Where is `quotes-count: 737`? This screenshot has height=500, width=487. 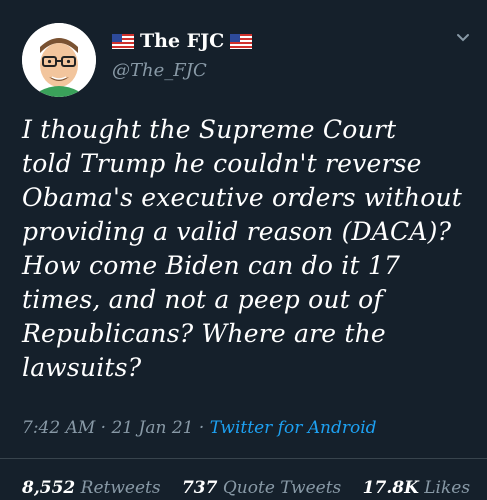 quotes-count: 737 is located at coordinates (199, 488).